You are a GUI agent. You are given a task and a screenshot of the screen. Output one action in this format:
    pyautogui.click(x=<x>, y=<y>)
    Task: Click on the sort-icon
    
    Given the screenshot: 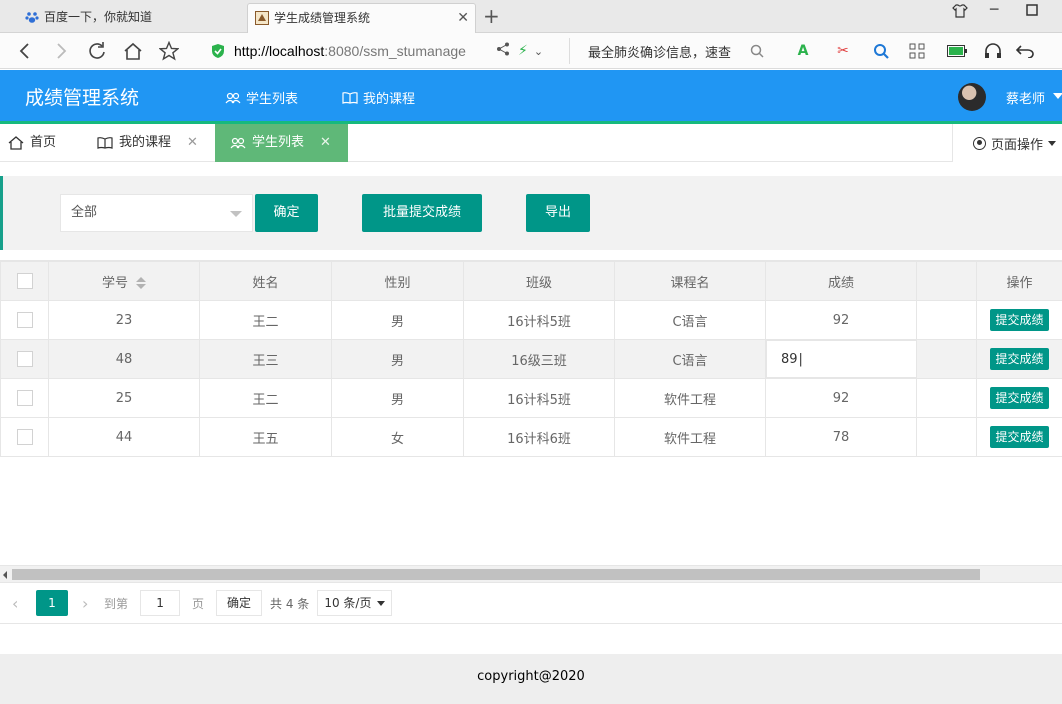 What is the action you would take?
    pyautogui.click(x=141, y=283)
    